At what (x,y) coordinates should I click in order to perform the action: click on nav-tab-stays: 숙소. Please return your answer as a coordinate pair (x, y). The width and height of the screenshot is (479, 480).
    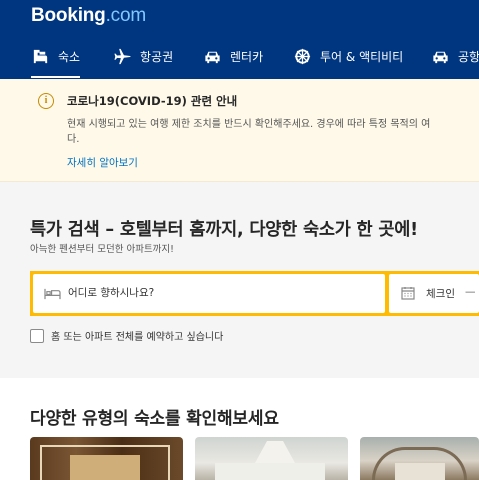
    Looking at the image, I should click on (56, 56).